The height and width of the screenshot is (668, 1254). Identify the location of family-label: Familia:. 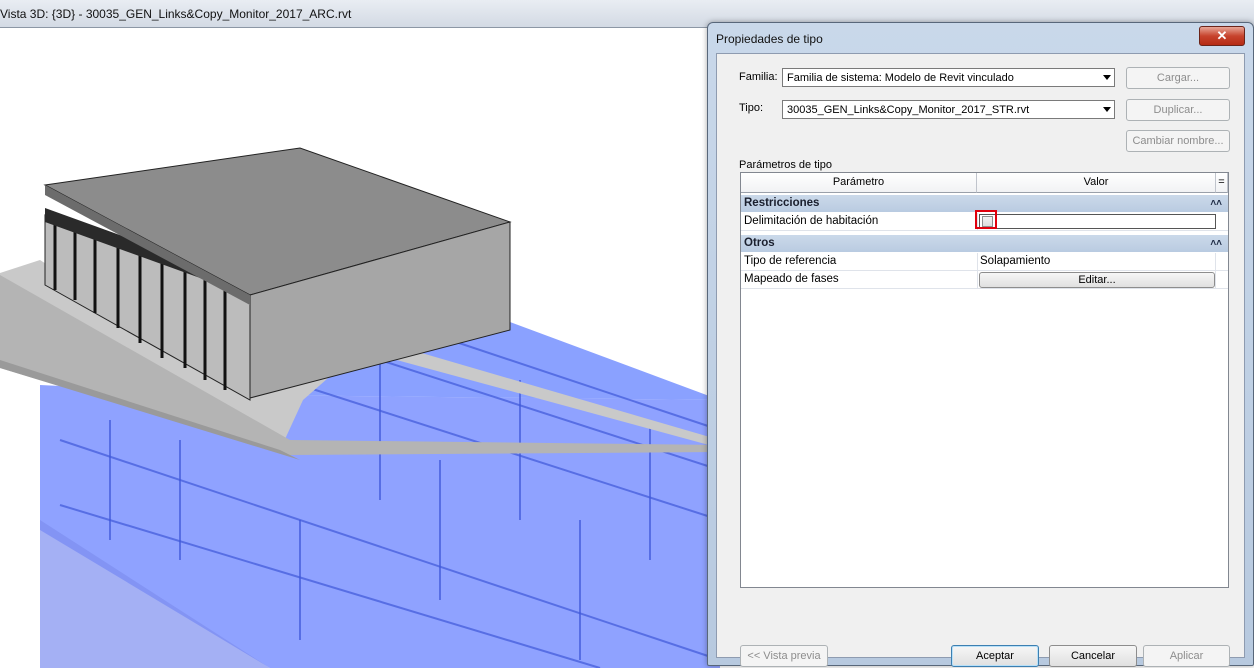
(758, 77).